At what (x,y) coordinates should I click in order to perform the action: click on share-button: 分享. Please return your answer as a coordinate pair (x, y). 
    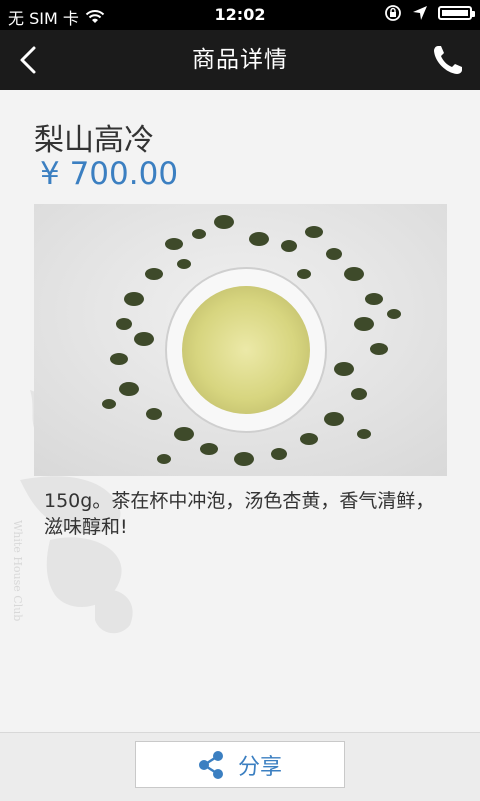
    Looking at the image, I should click on (240, 764).